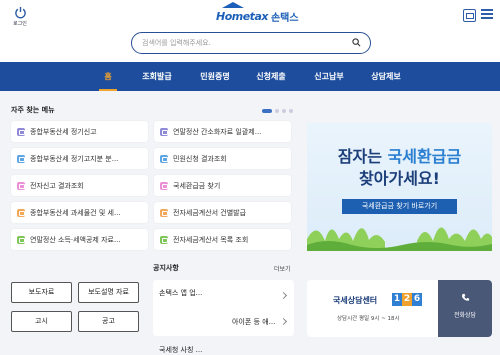  Describe the element at coordinates (233, 5) in the screenshot. I see `roof-icon` at that location.